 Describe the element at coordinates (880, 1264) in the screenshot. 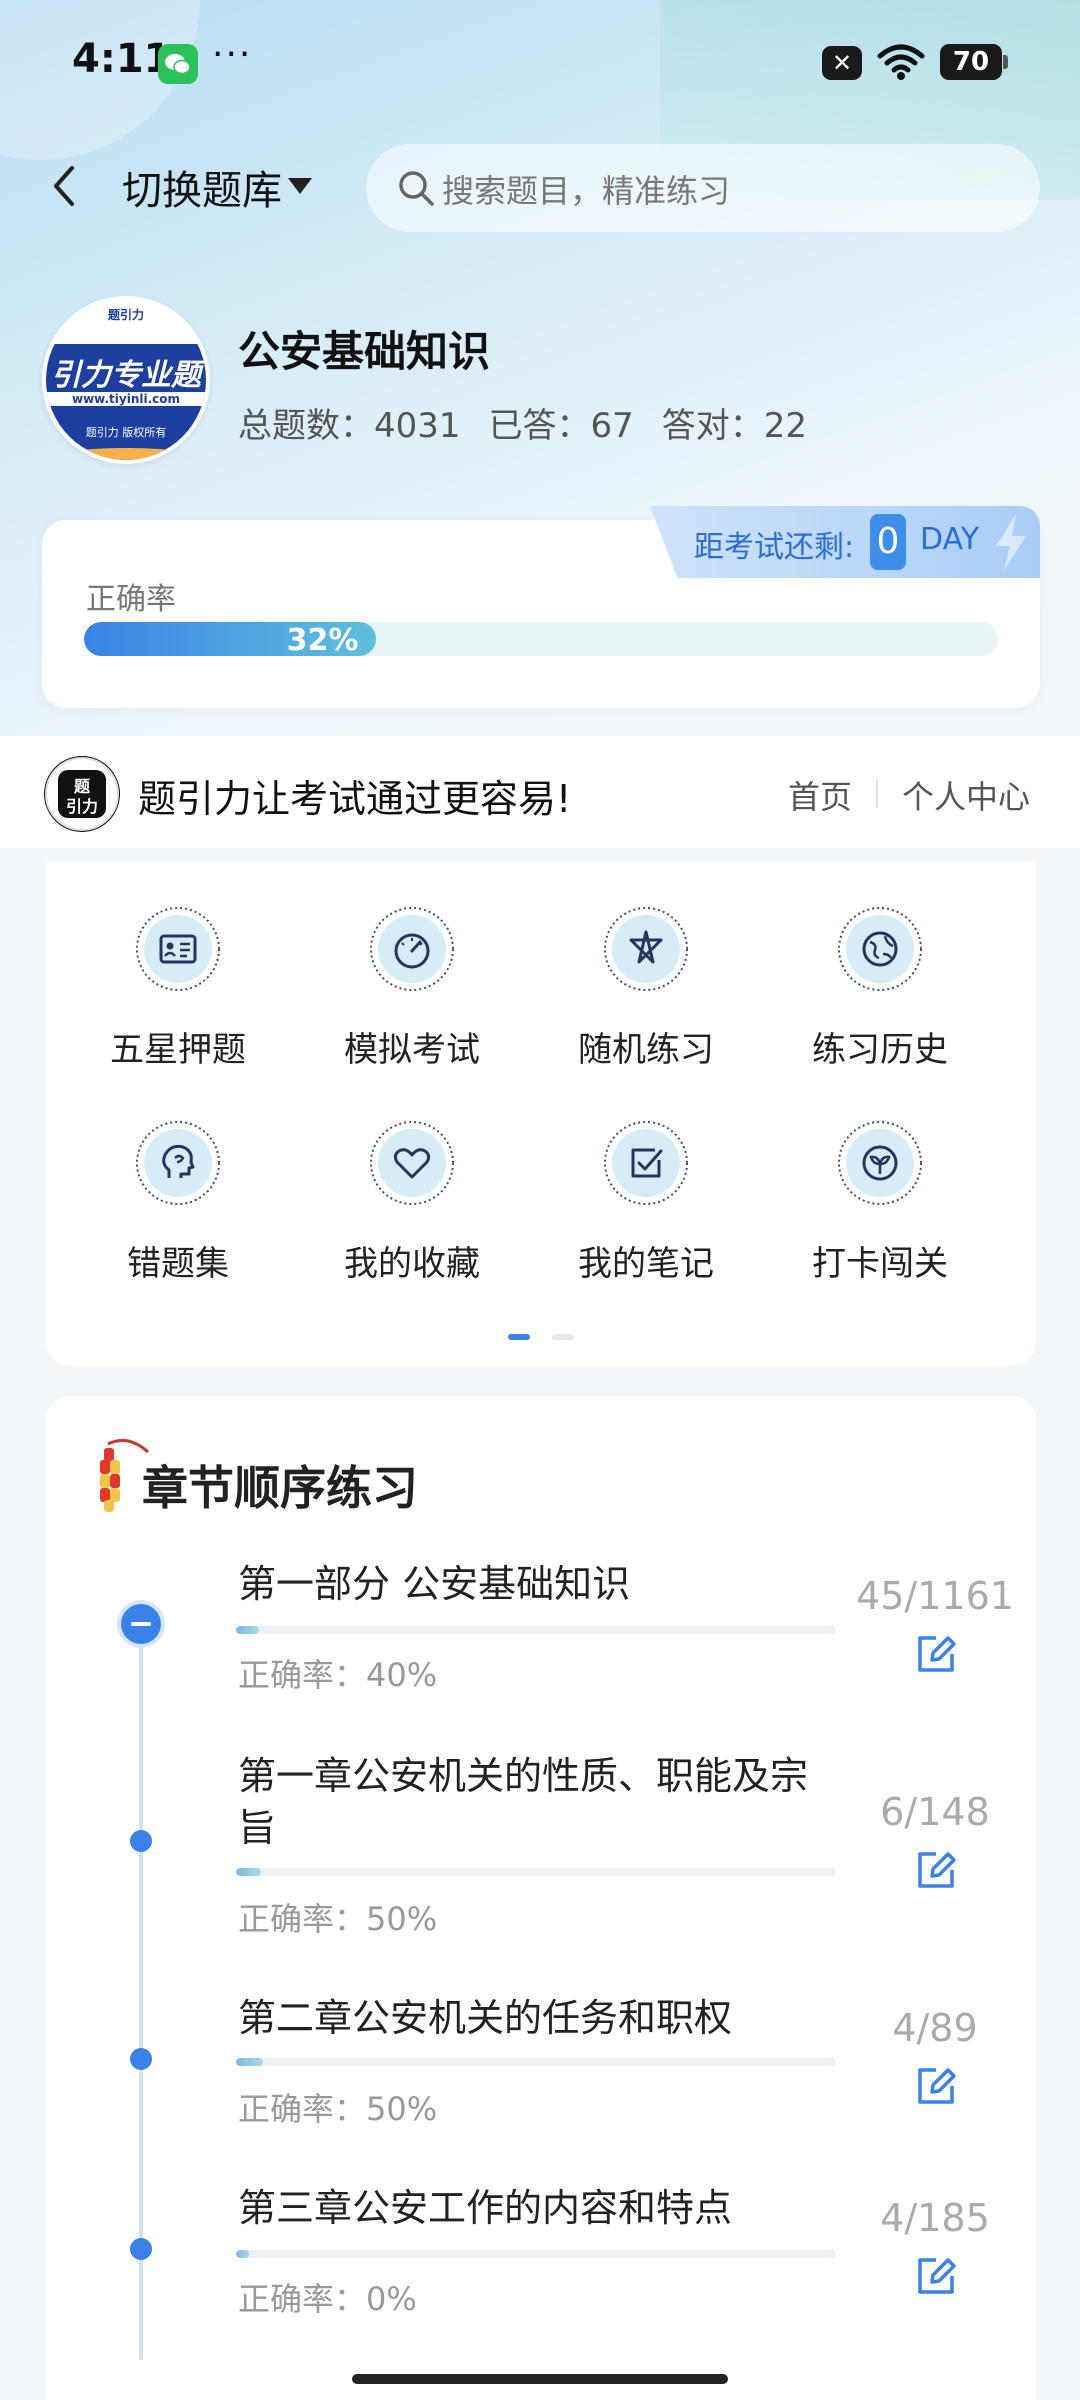

I see `grid-label-check-in: 打卡闯关` at that location.